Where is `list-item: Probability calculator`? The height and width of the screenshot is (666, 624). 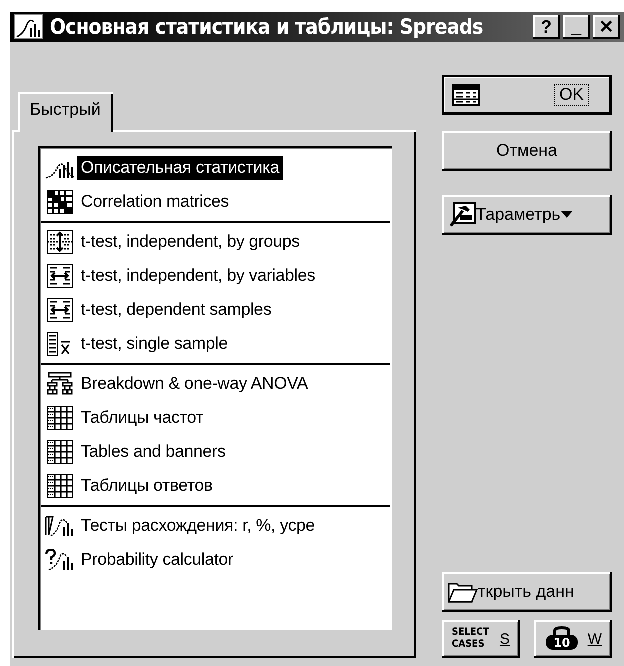
list-item: Probability calculator is located at coordinates (157, 560).